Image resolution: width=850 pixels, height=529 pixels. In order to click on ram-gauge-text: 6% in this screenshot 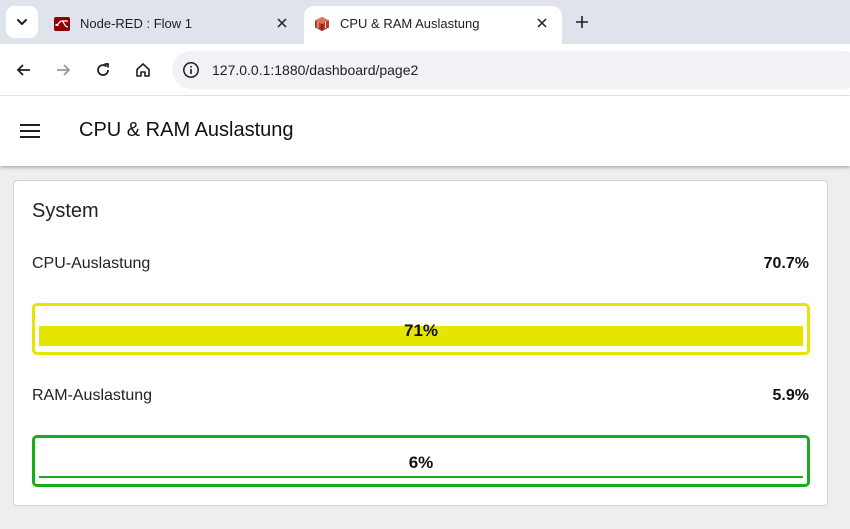, I will do `click(421, 462)`.